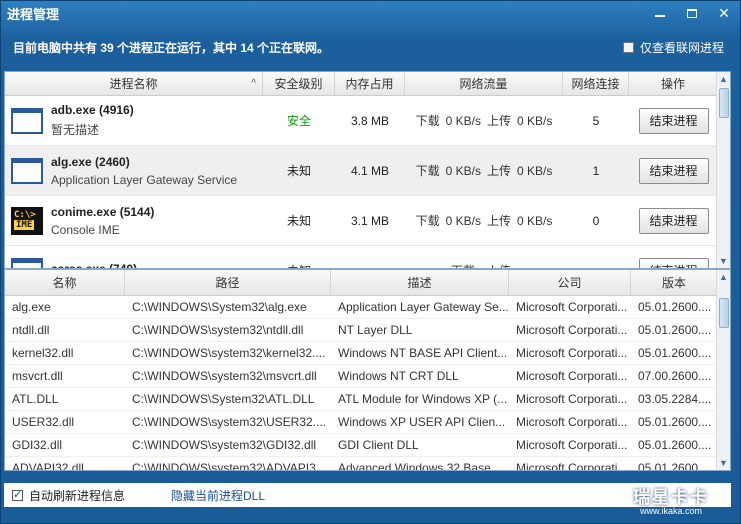 Image resolution: width=741 pixels, height=524 pixels. Describe the element at coordinates (94, 265) in the screenshot. I see `process-name: csrss.exe (740)` at that location.